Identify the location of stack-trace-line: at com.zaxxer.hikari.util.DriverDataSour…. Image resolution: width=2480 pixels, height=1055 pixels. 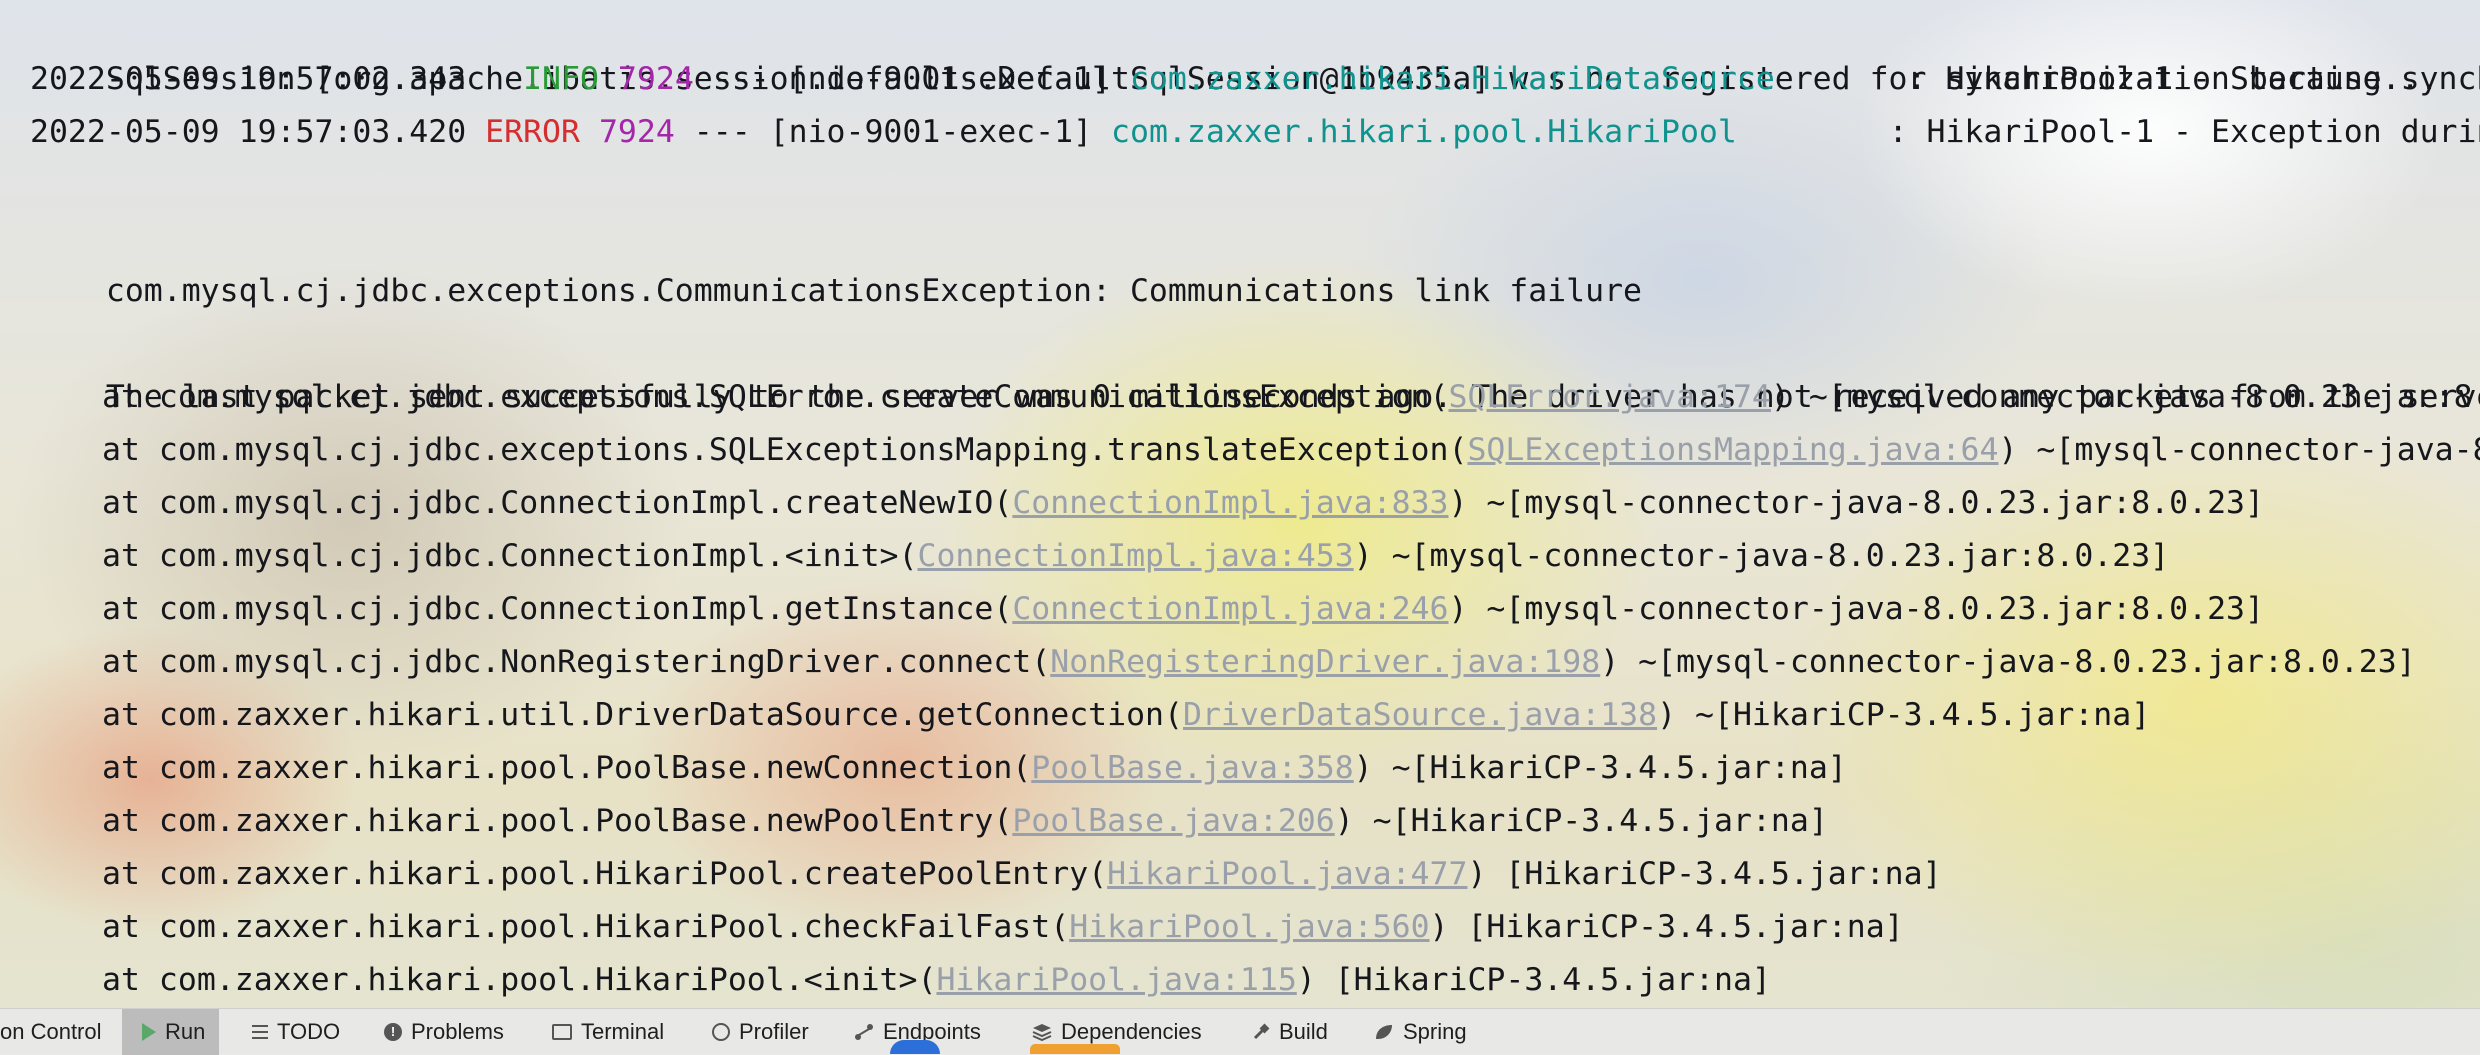
(1126, 715).